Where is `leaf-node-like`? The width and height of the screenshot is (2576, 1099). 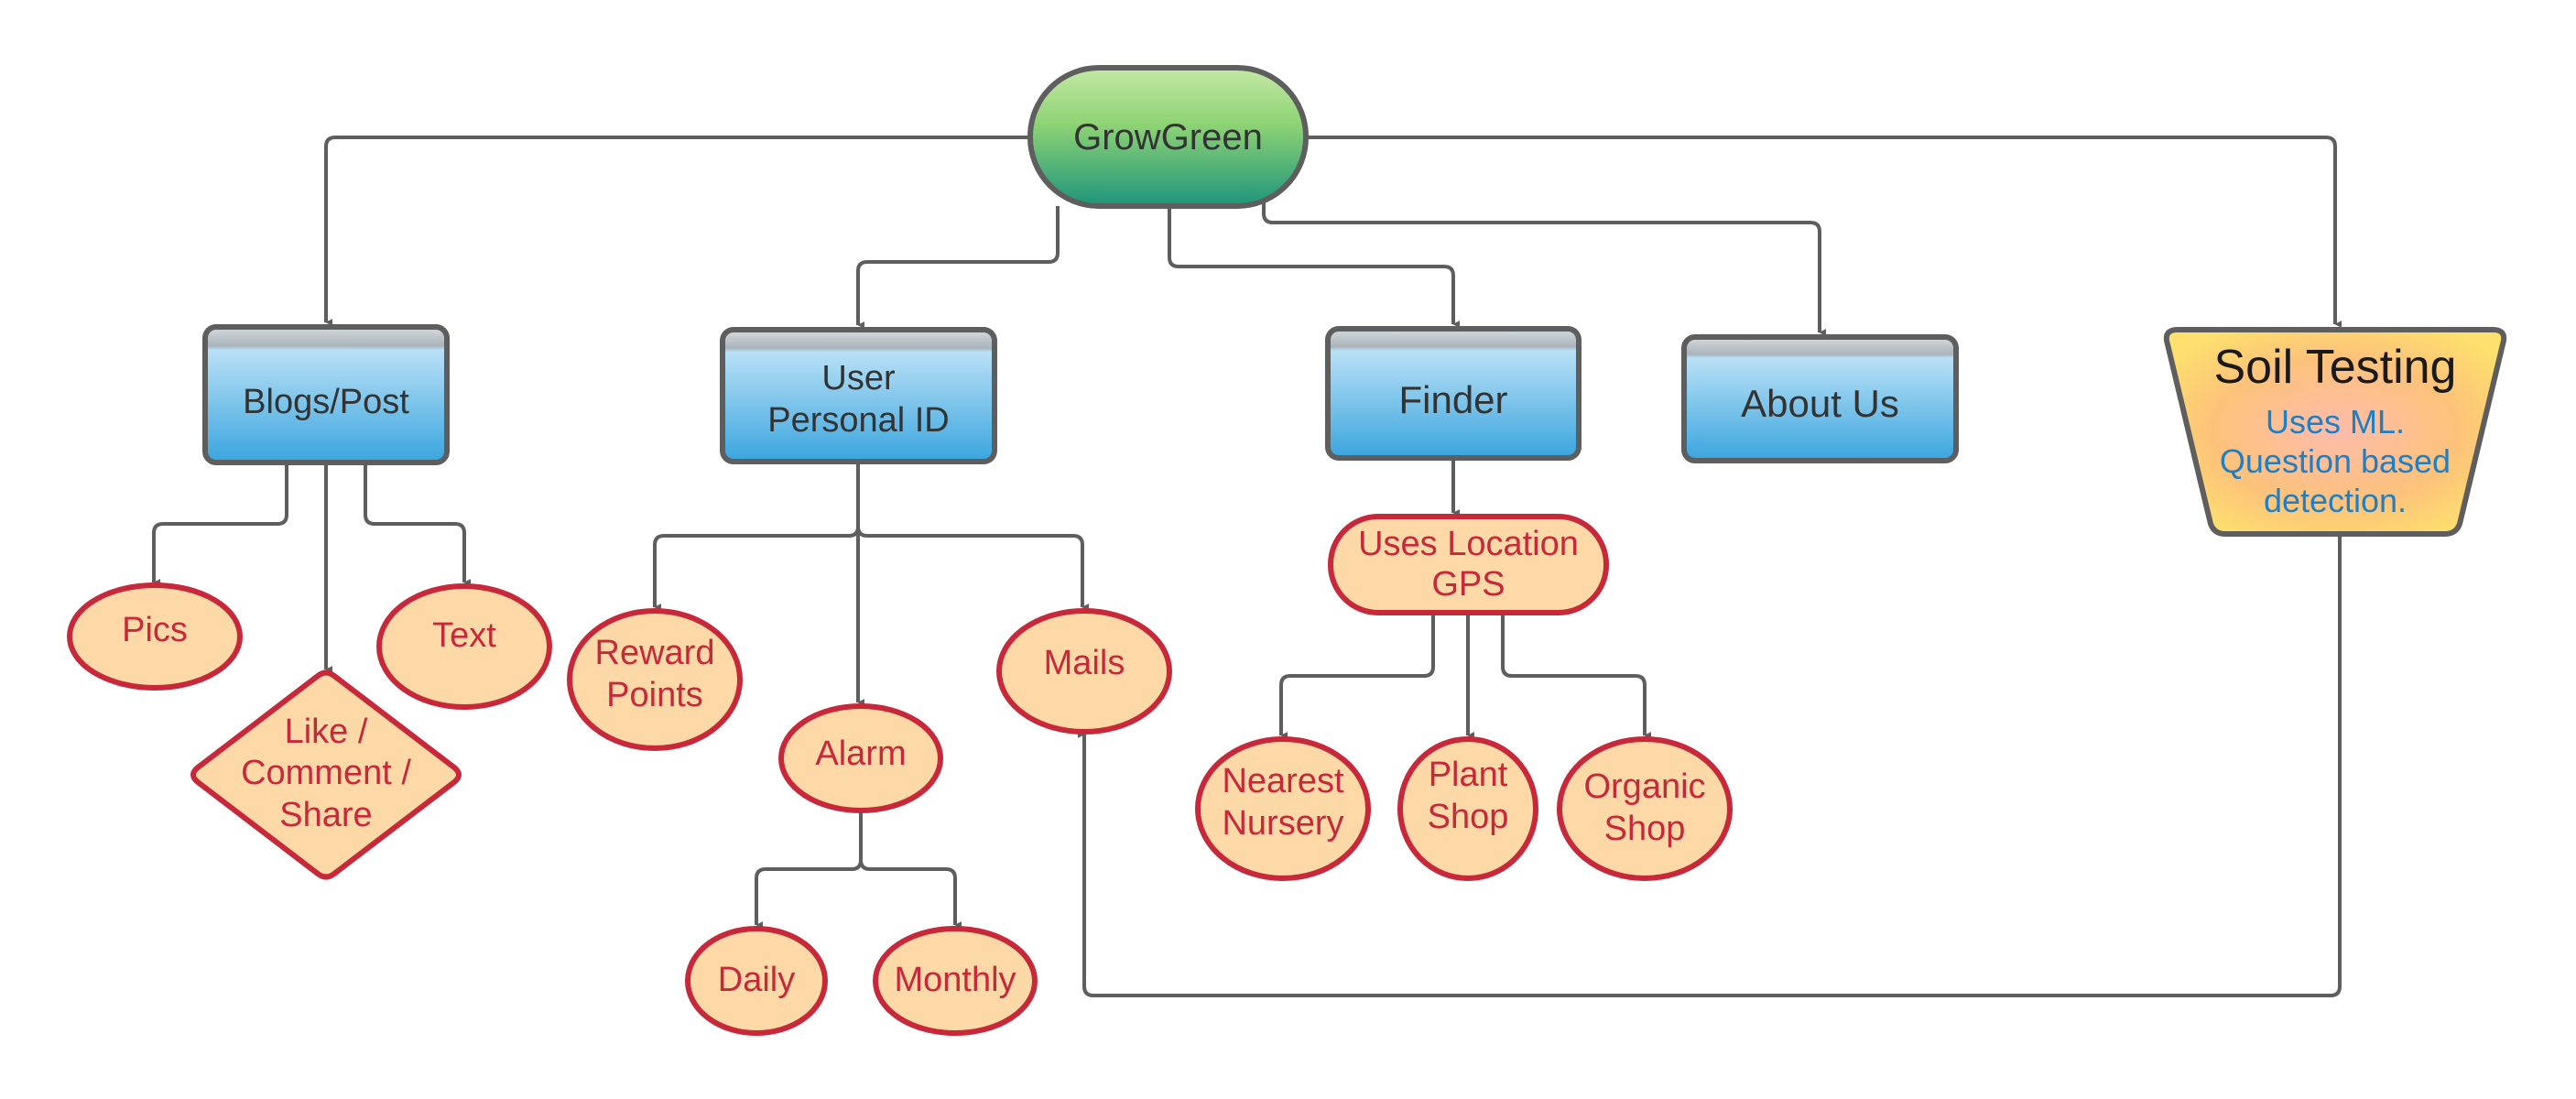 leaf-node-like is located at coordinates (326, 774).